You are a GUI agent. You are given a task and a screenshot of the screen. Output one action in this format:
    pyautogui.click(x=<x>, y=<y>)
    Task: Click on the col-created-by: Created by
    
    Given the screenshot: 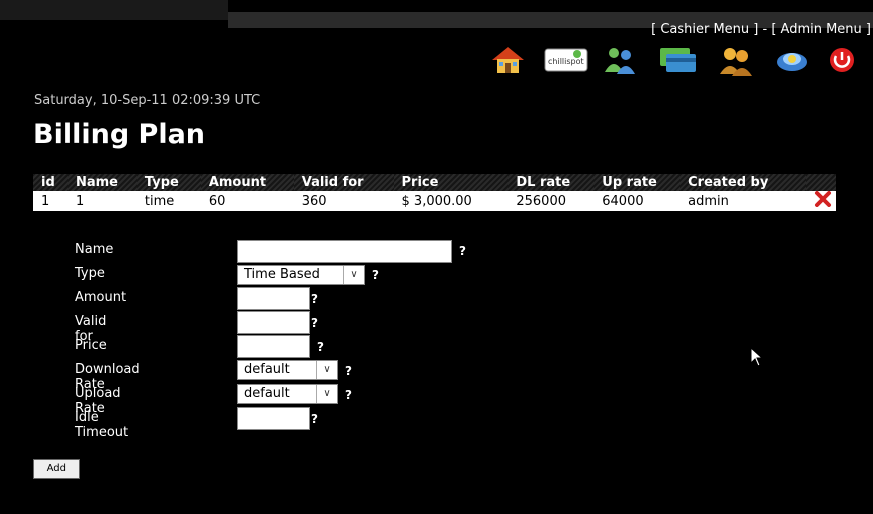 What is the action you would take?
    pyautogui.click(x=743, y=182)
    